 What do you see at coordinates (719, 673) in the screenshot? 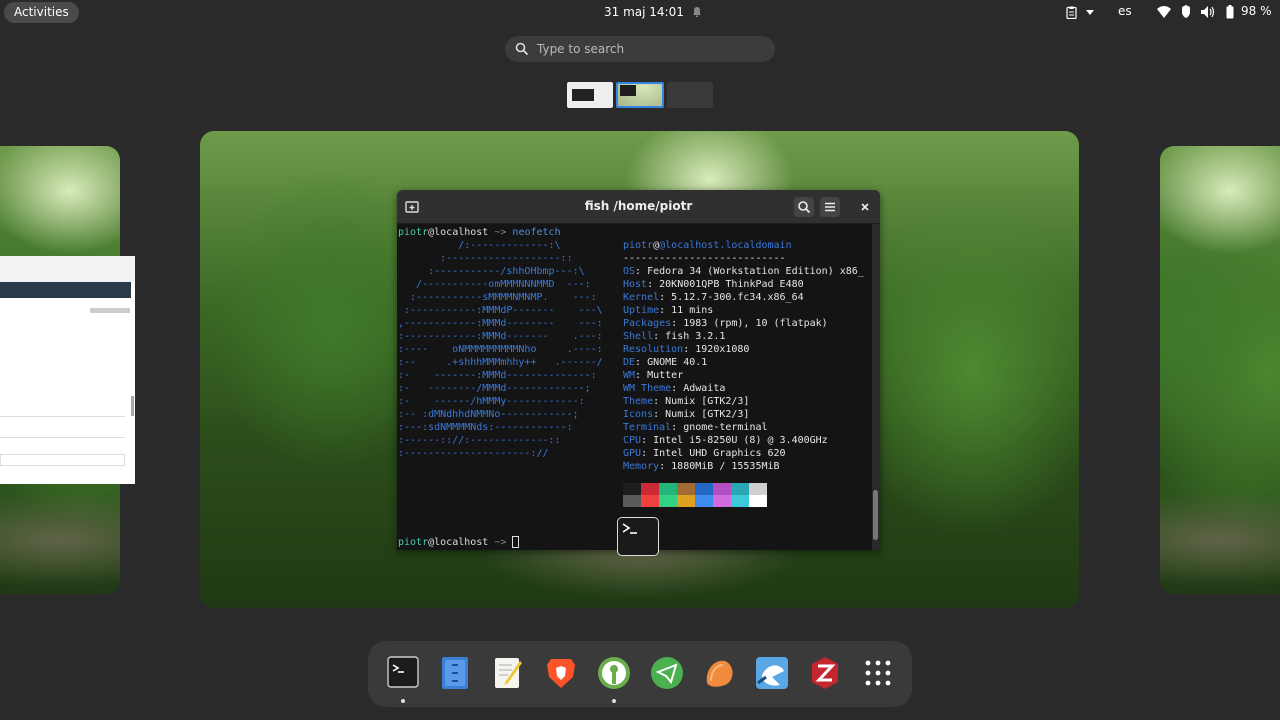
I see `mango-app-icon` at bounding box center [719, 673].